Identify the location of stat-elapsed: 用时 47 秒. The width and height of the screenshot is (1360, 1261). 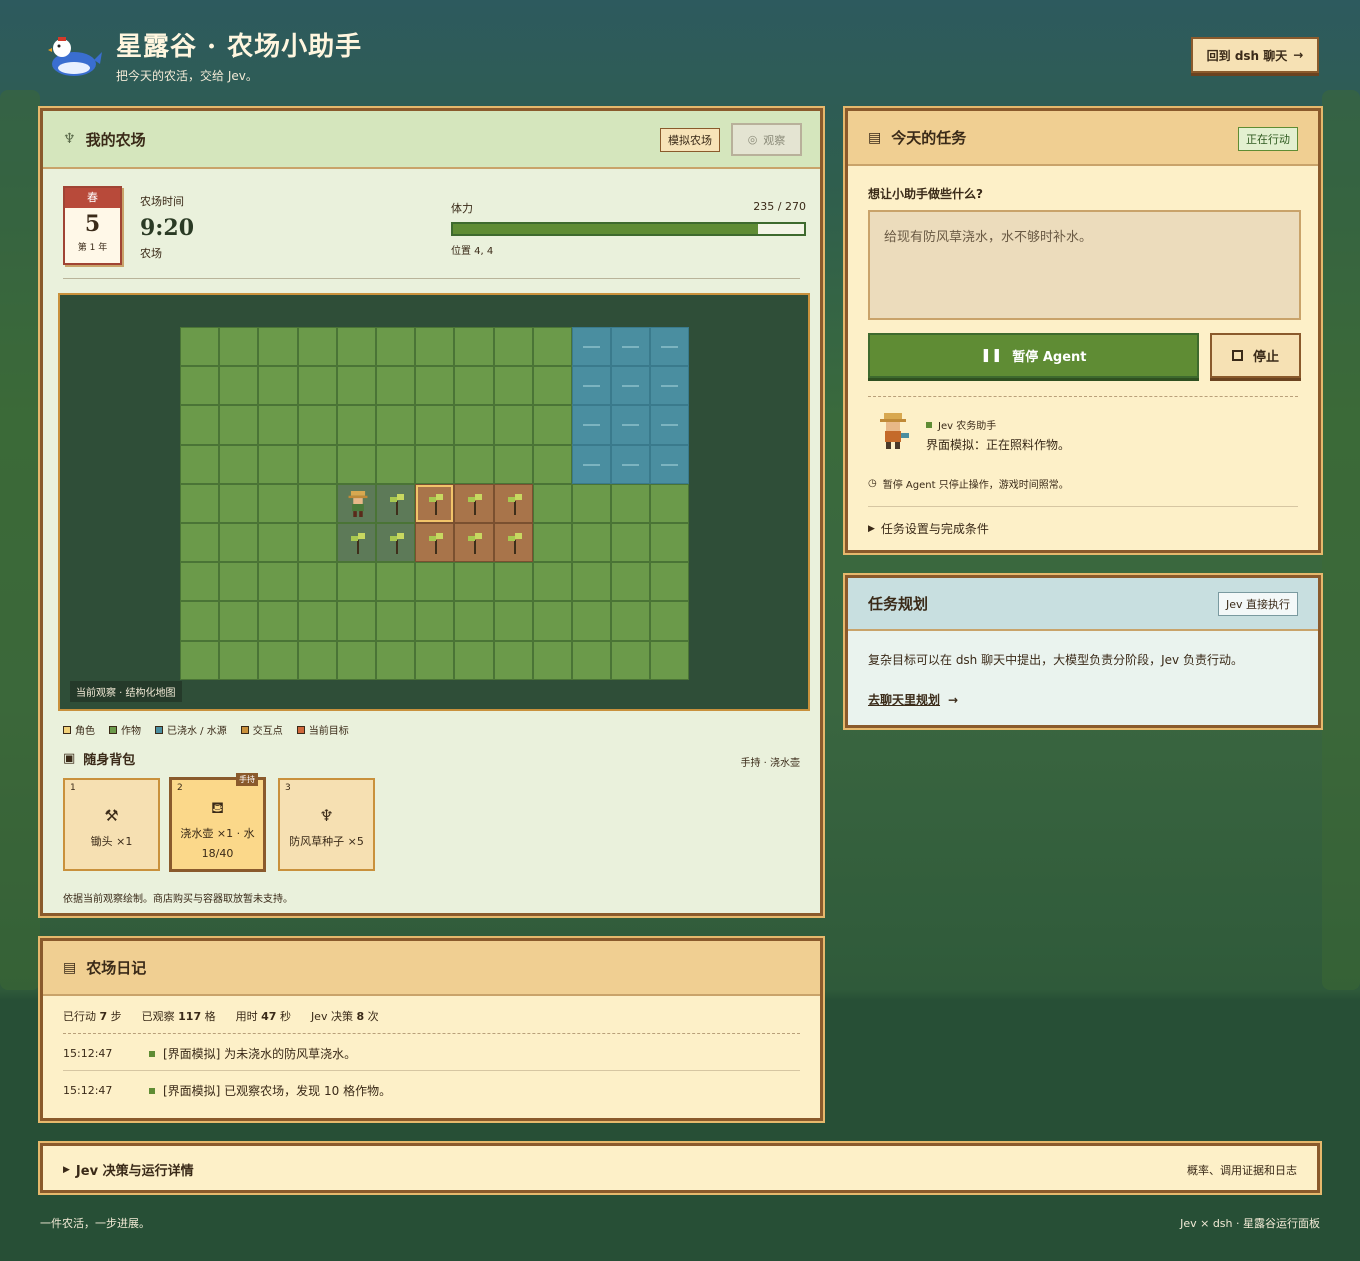
(263, 1016).